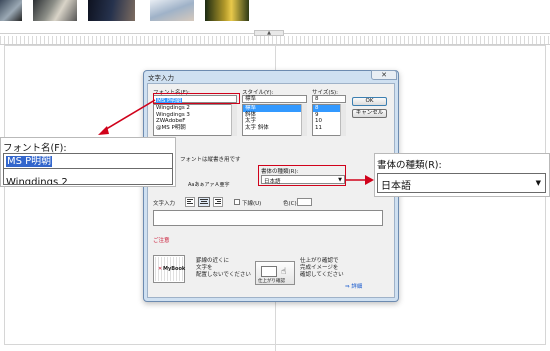  I want to click on arrow-line, so click(129, 115).